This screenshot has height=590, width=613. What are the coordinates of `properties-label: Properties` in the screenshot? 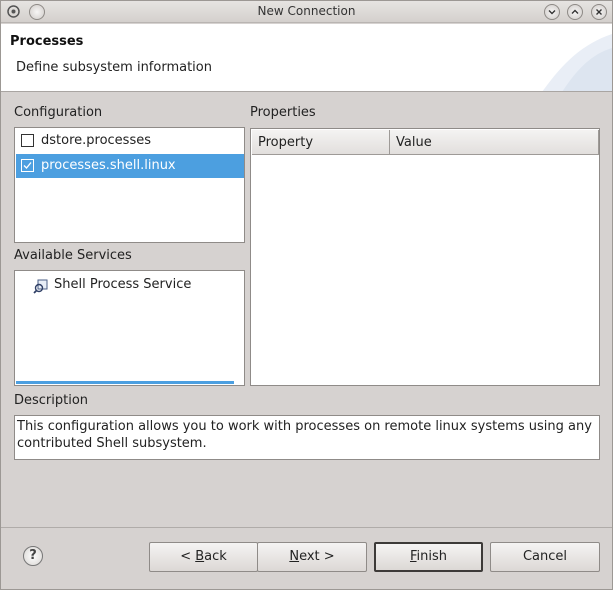 It's located at (283, 112).